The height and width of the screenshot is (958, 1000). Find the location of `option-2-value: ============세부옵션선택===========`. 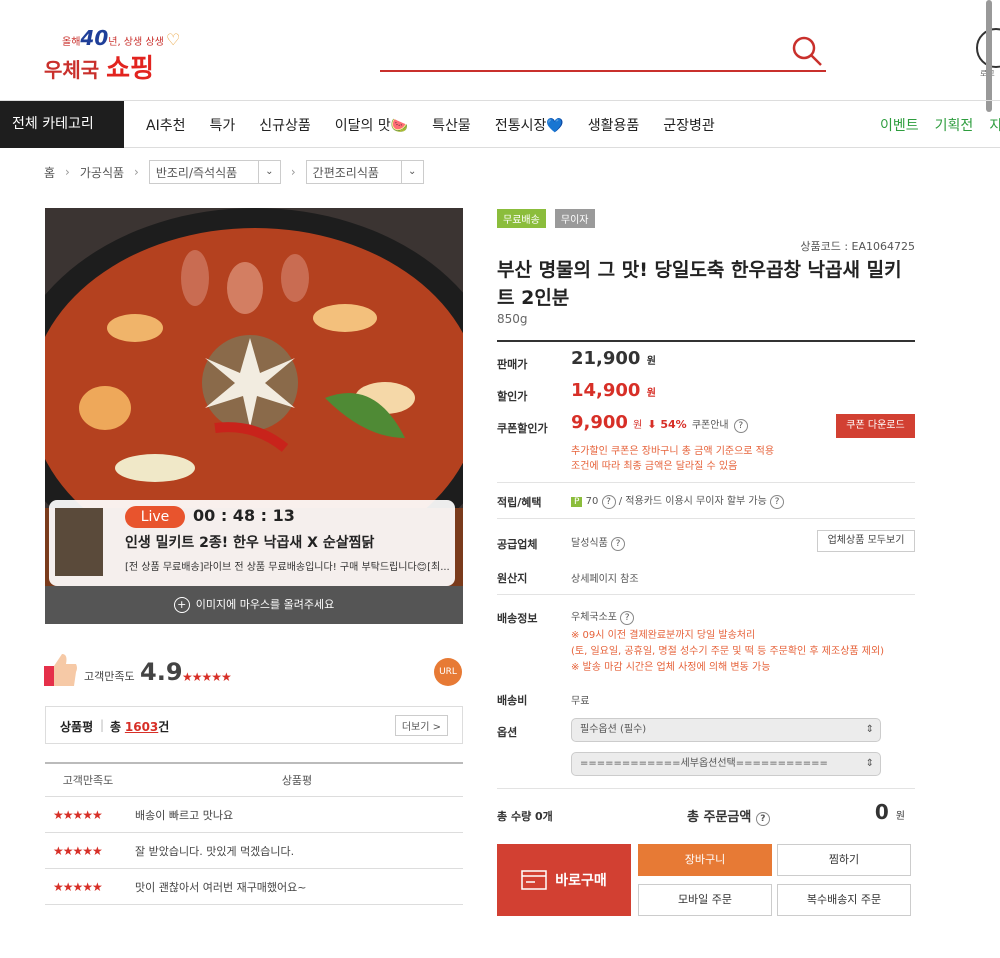

option-2-value: ============세부옵션선택=========== is located at coordinates (704, 763).